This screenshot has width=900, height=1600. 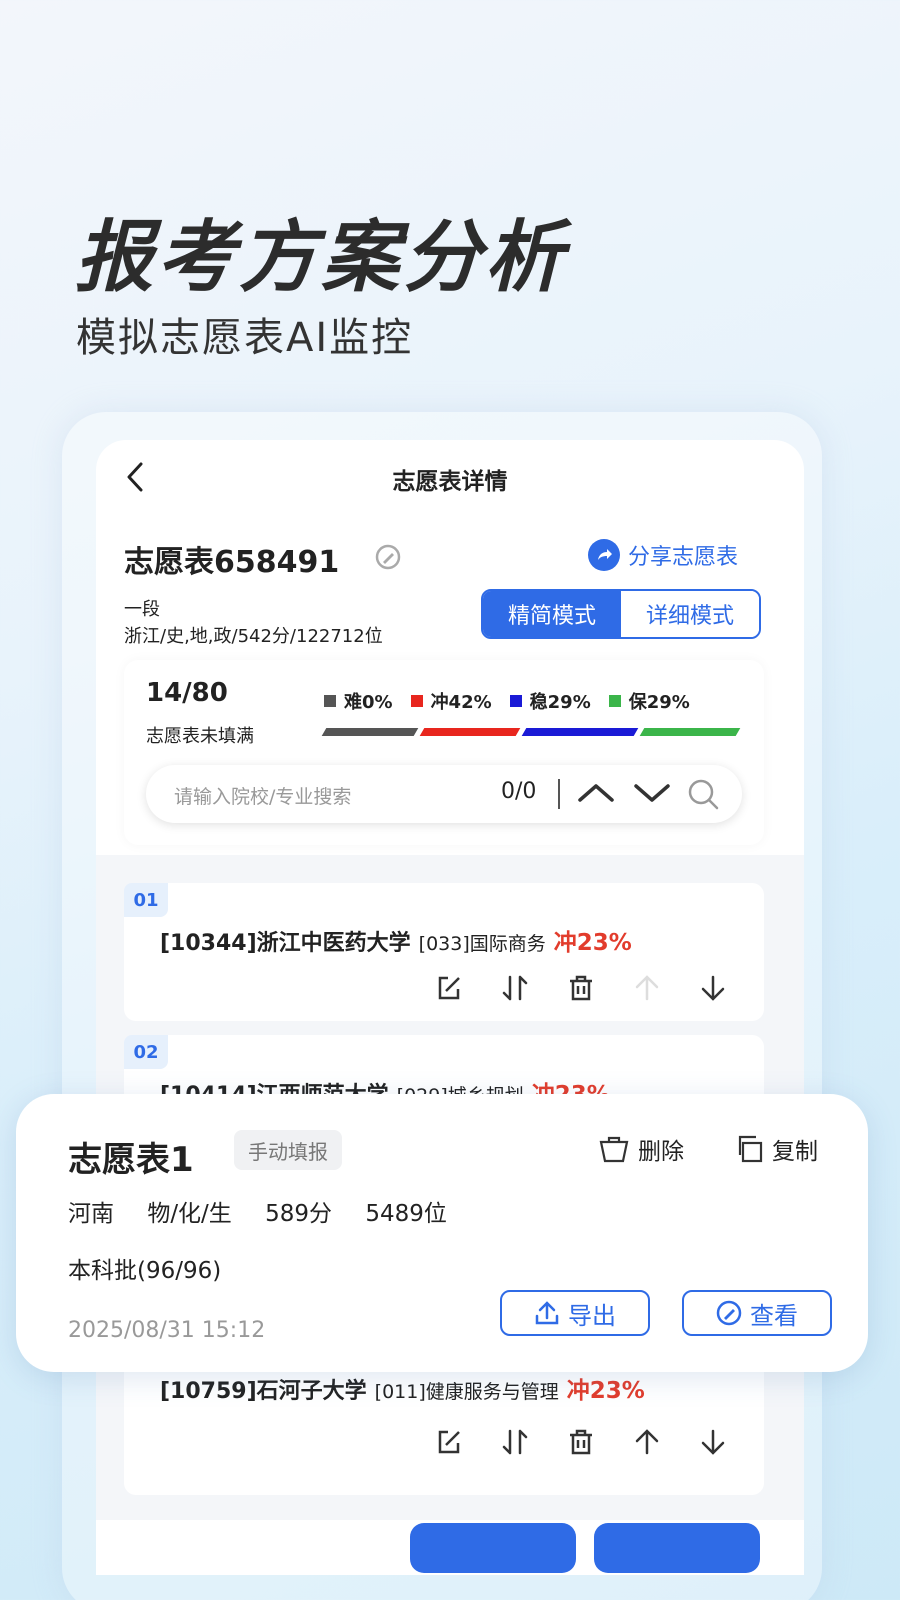 I want to click on bar-safe, so click(x=690, y=732).